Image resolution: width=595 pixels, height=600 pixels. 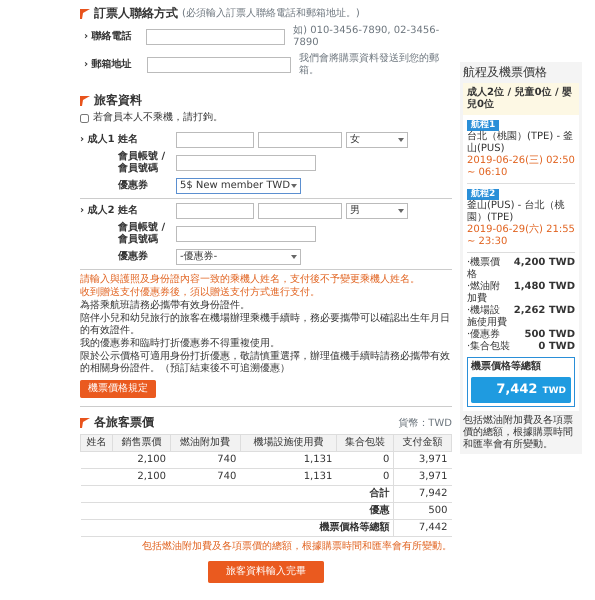 I want to click on passenger-label: › 成人2, so click(x=98, y=211).